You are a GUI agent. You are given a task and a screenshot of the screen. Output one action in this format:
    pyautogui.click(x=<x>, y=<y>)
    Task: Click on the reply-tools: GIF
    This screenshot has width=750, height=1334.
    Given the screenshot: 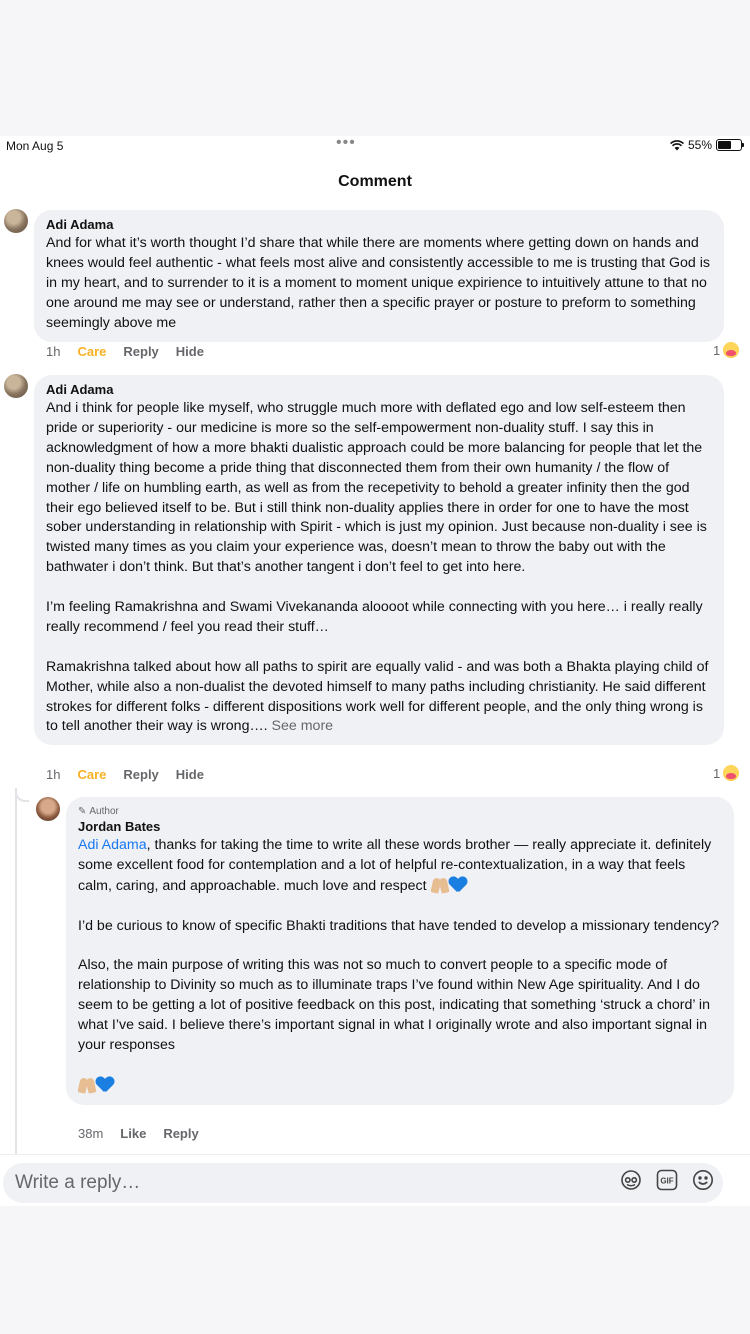 What is the action you would take?
    pyautogui.click(x=667, y=1180)
    